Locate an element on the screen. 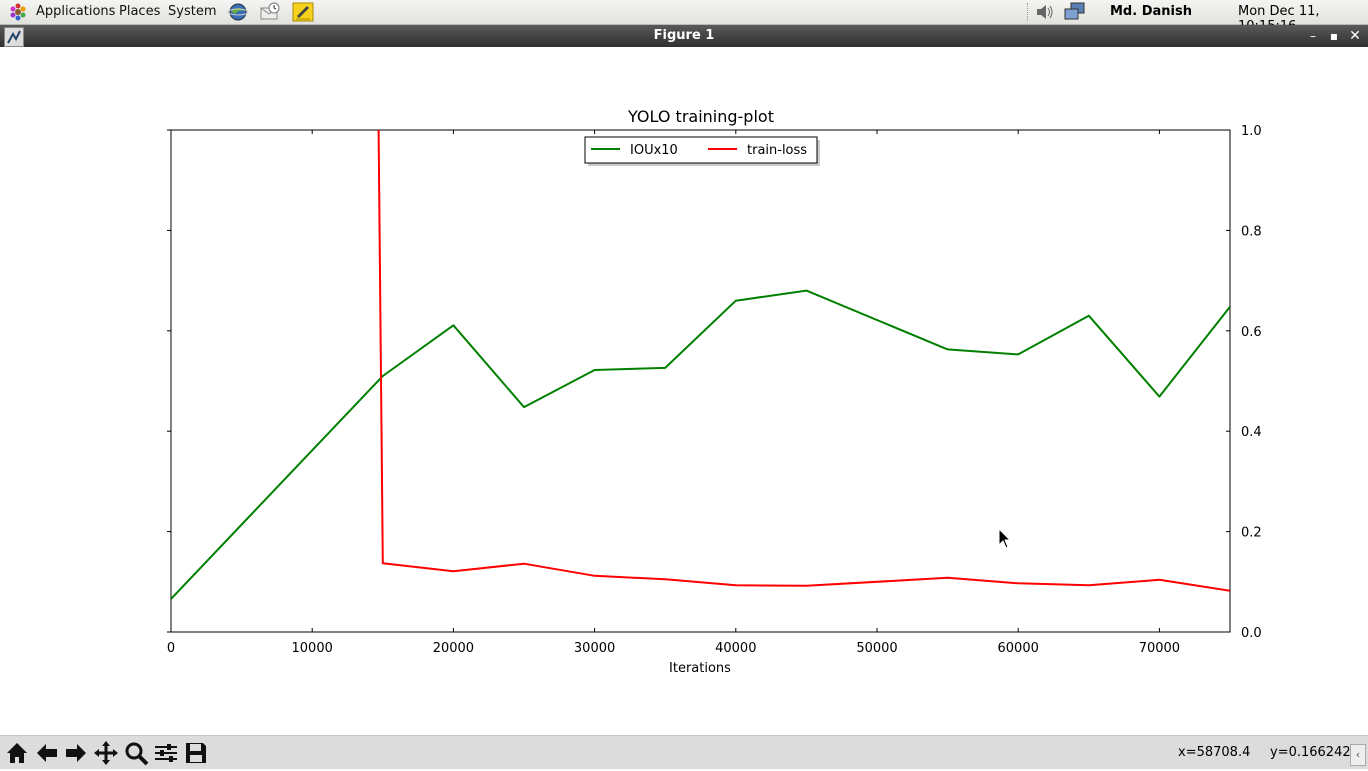 The height and width of the screenshot is (771, 1368). cursor-y-readout: y=0.166242 is located at coordinates (1310, 752).